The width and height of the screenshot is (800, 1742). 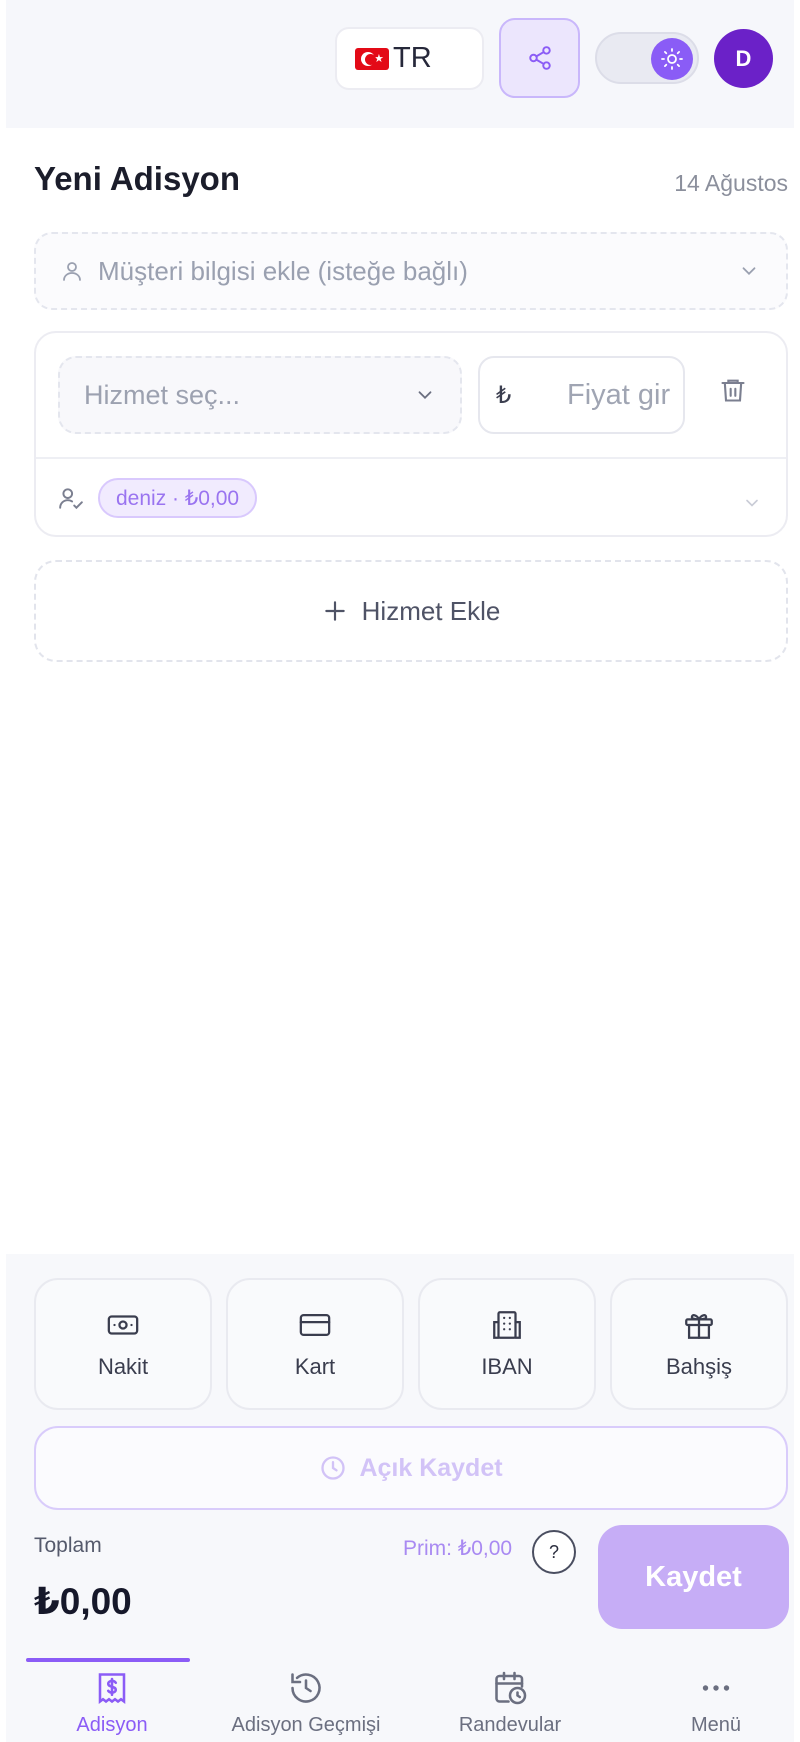 What do you see at coordinates (507, 1325) in the screenshot?
I see `bank-icon` at bounding box center [507, 1325].